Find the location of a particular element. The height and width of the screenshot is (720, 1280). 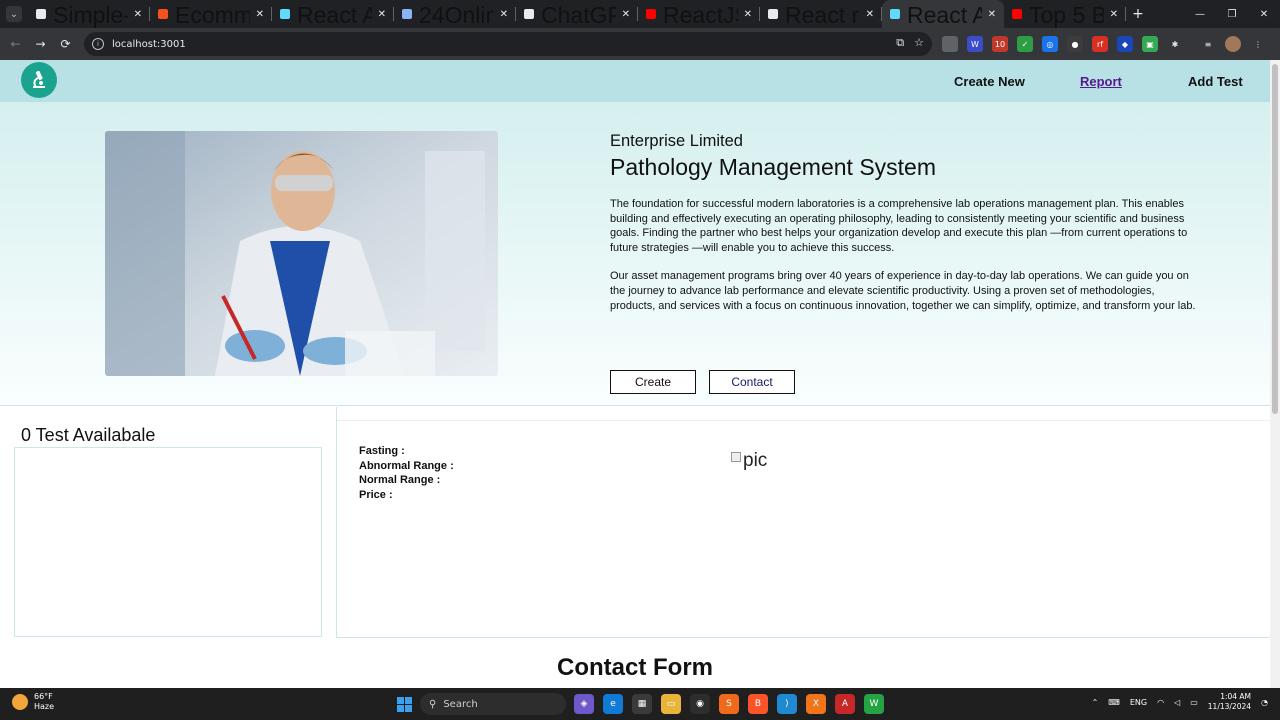

normal-range-label: Normal Range : is located at coordinates (400, 480).